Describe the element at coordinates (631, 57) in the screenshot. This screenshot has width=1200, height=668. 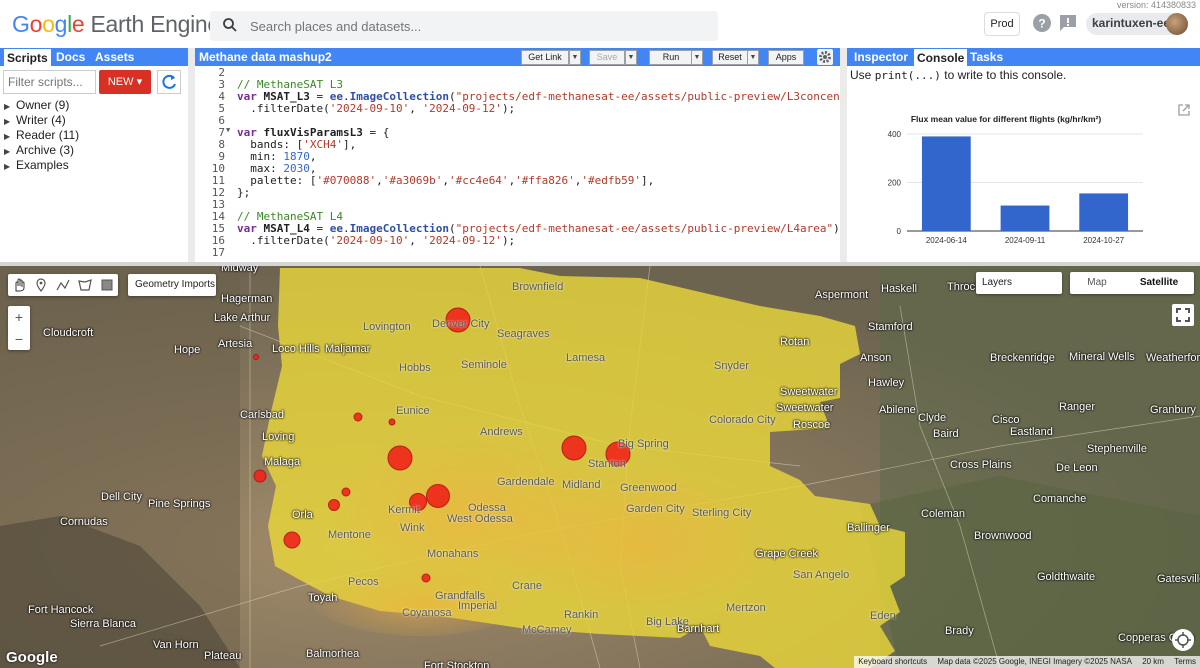
I see `save-dropdown: ▼` at that location.